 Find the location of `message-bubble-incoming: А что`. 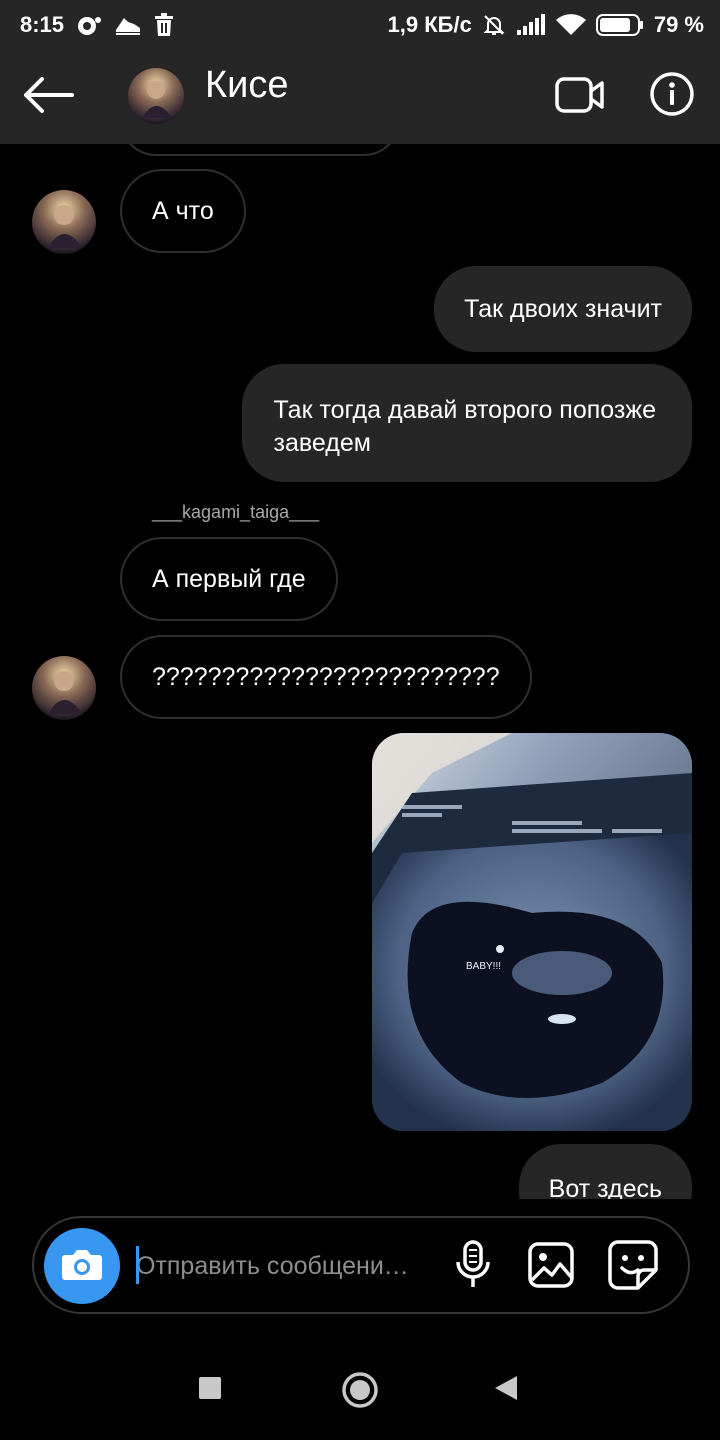

message-bubble-incoming: А что is located at coordinates (183, 211).